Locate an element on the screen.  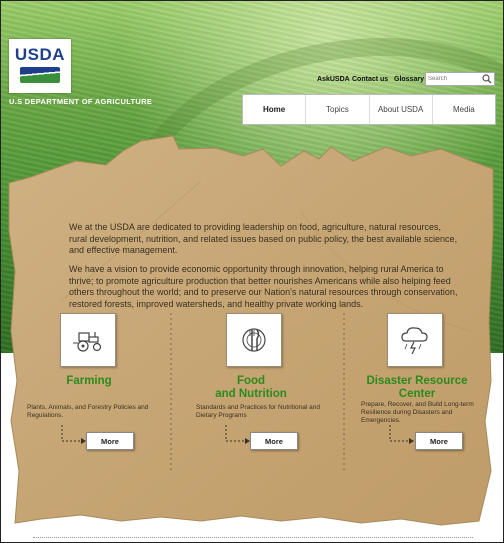
footer-divider is located at coordinates (253, 537).